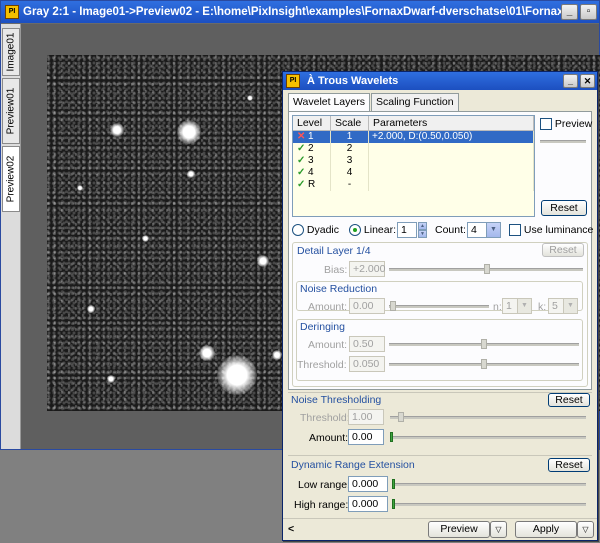  What do you see at coordinates (484, 230) in the screenshot?
I see `count-combo: 4 ▼` at bounding box center [484, 230].